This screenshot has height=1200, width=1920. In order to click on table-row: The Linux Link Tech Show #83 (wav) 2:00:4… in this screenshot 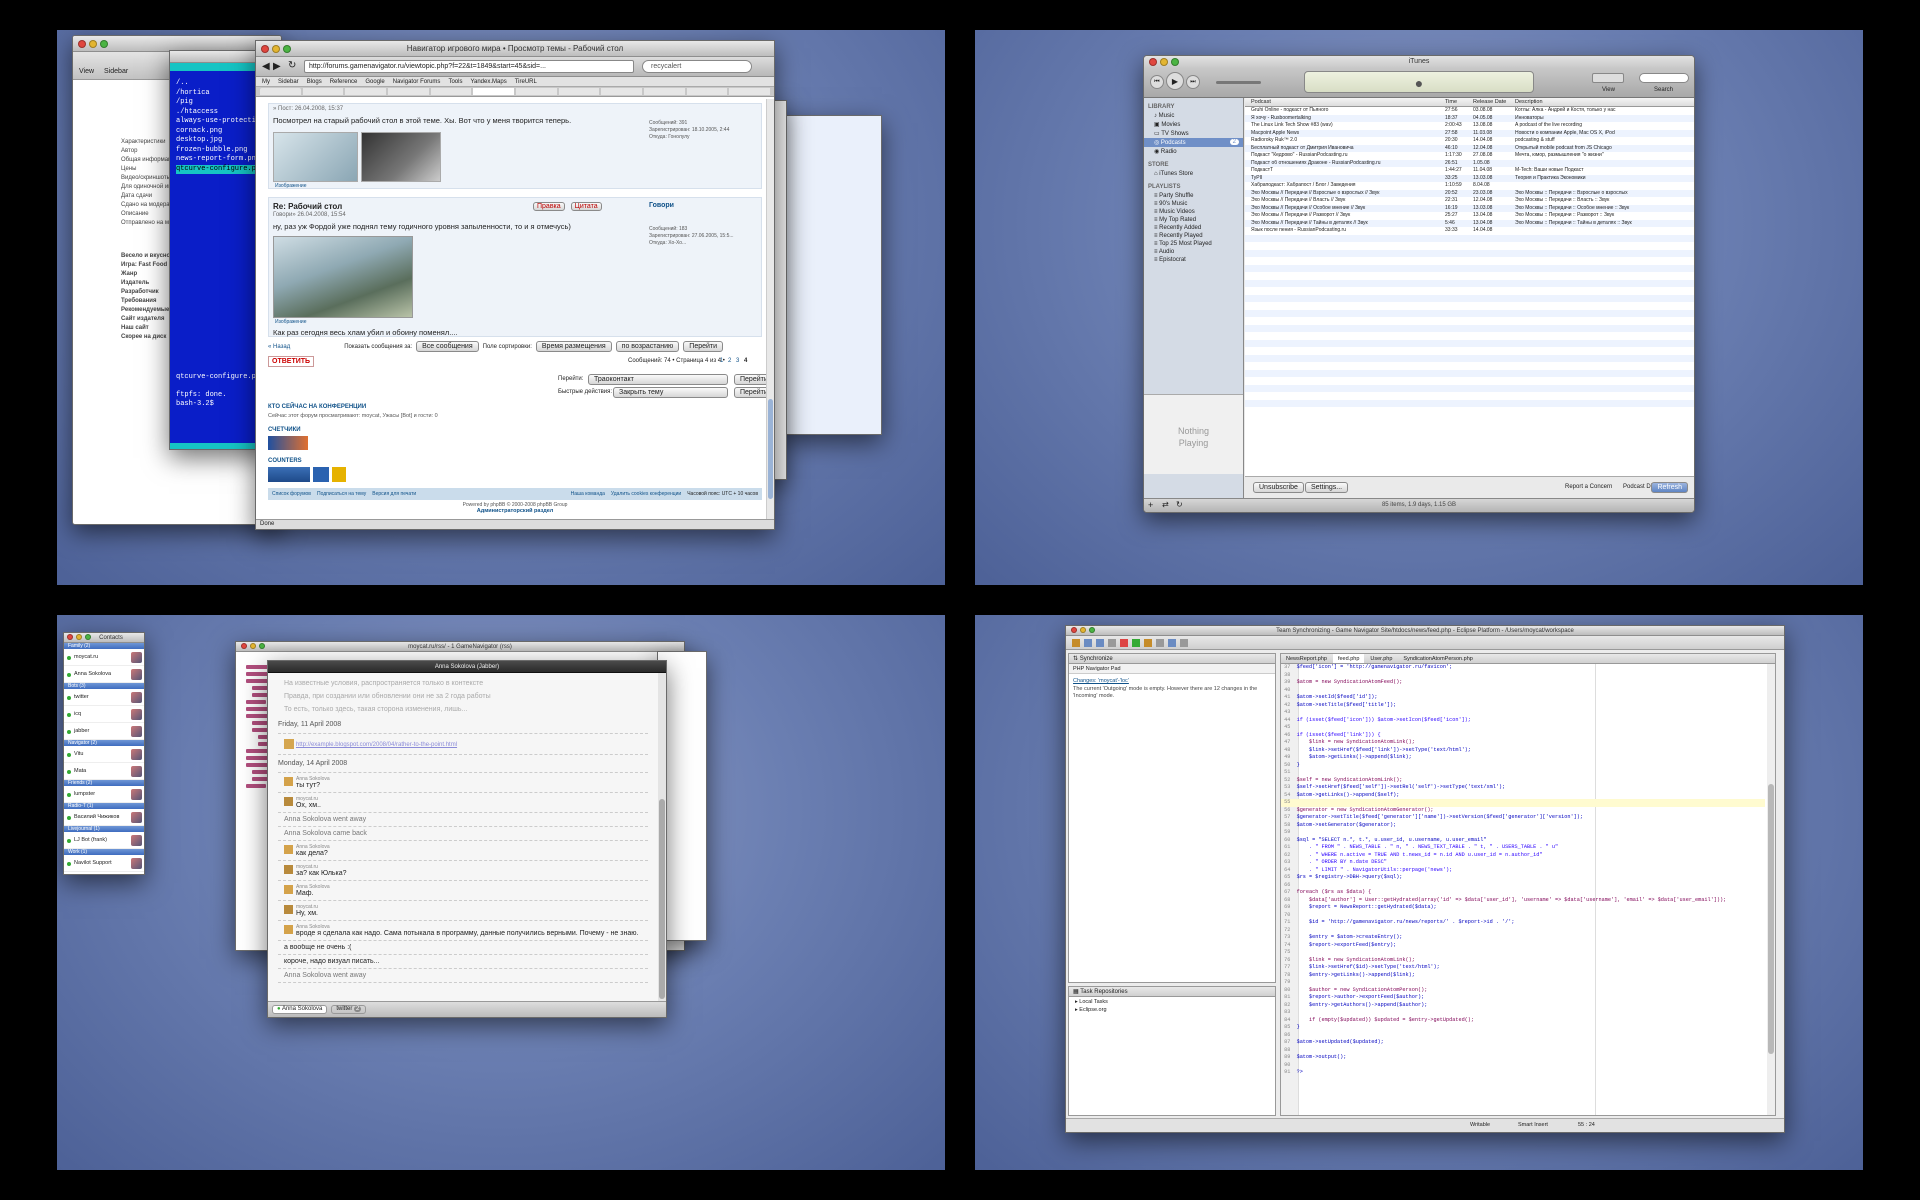, I will do `click(1469, 126)`.